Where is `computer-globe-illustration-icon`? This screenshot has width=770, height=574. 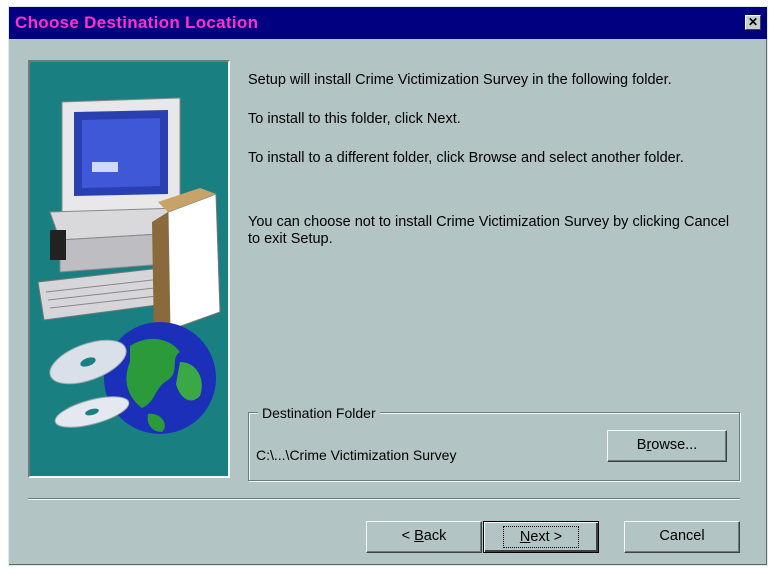 computer-globe-illustration-icon is located at coordinates (129, 265).